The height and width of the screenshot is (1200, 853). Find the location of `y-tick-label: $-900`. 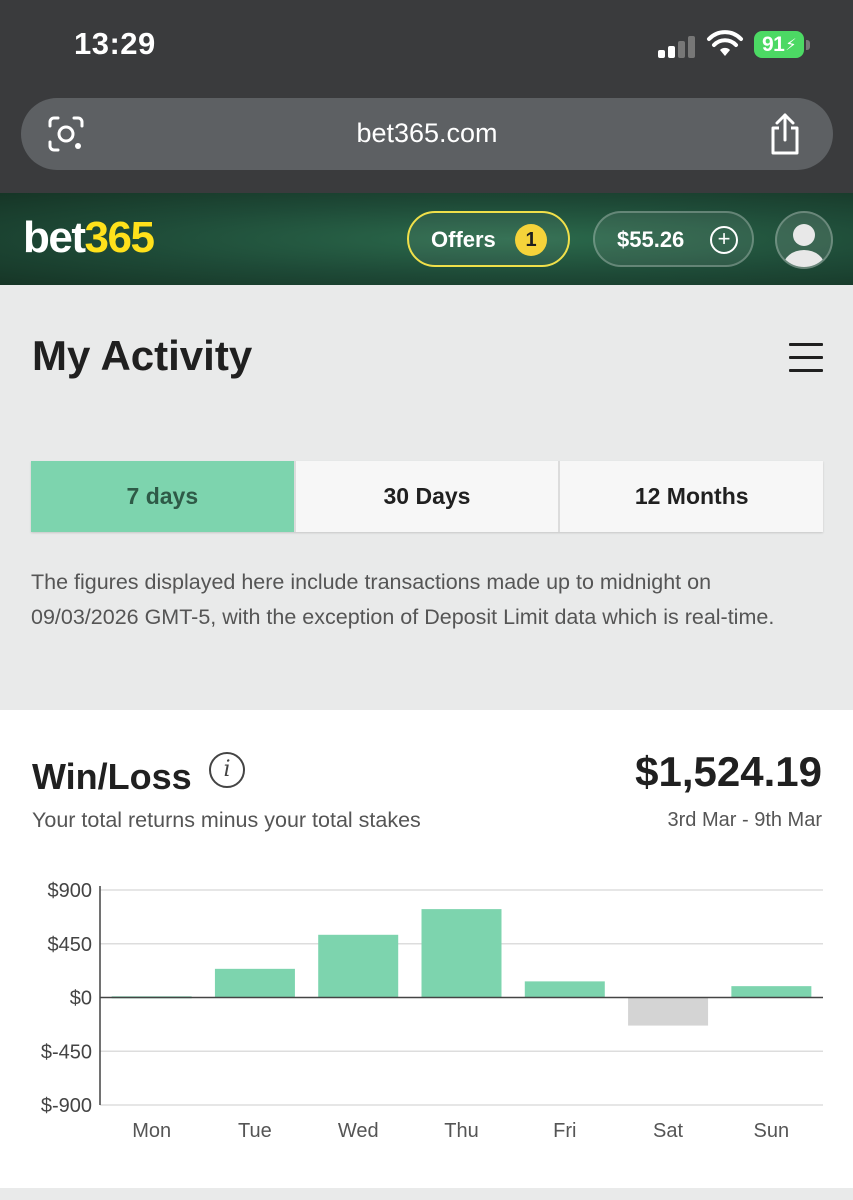

y-tick-label: $-900 is located at coordinates (66, 1106).